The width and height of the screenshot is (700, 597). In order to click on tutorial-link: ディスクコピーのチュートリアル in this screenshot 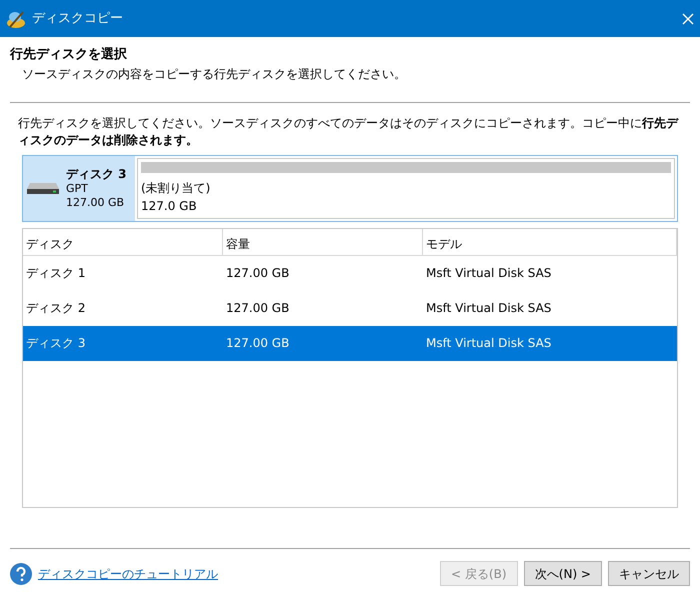, I will do `click(128, 573)`.